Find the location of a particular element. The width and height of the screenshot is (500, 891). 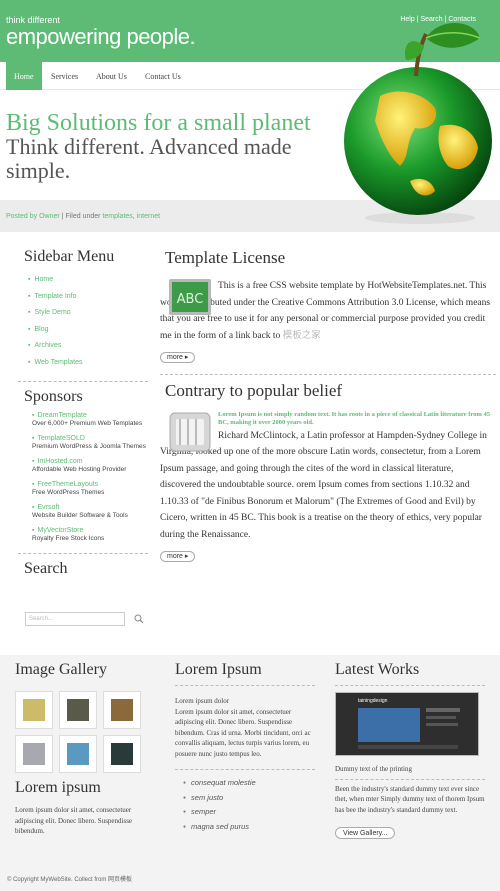

sponsor-item: FreeThemeLayoutsFree WordPress Themes is located at coordinates (90, 491).